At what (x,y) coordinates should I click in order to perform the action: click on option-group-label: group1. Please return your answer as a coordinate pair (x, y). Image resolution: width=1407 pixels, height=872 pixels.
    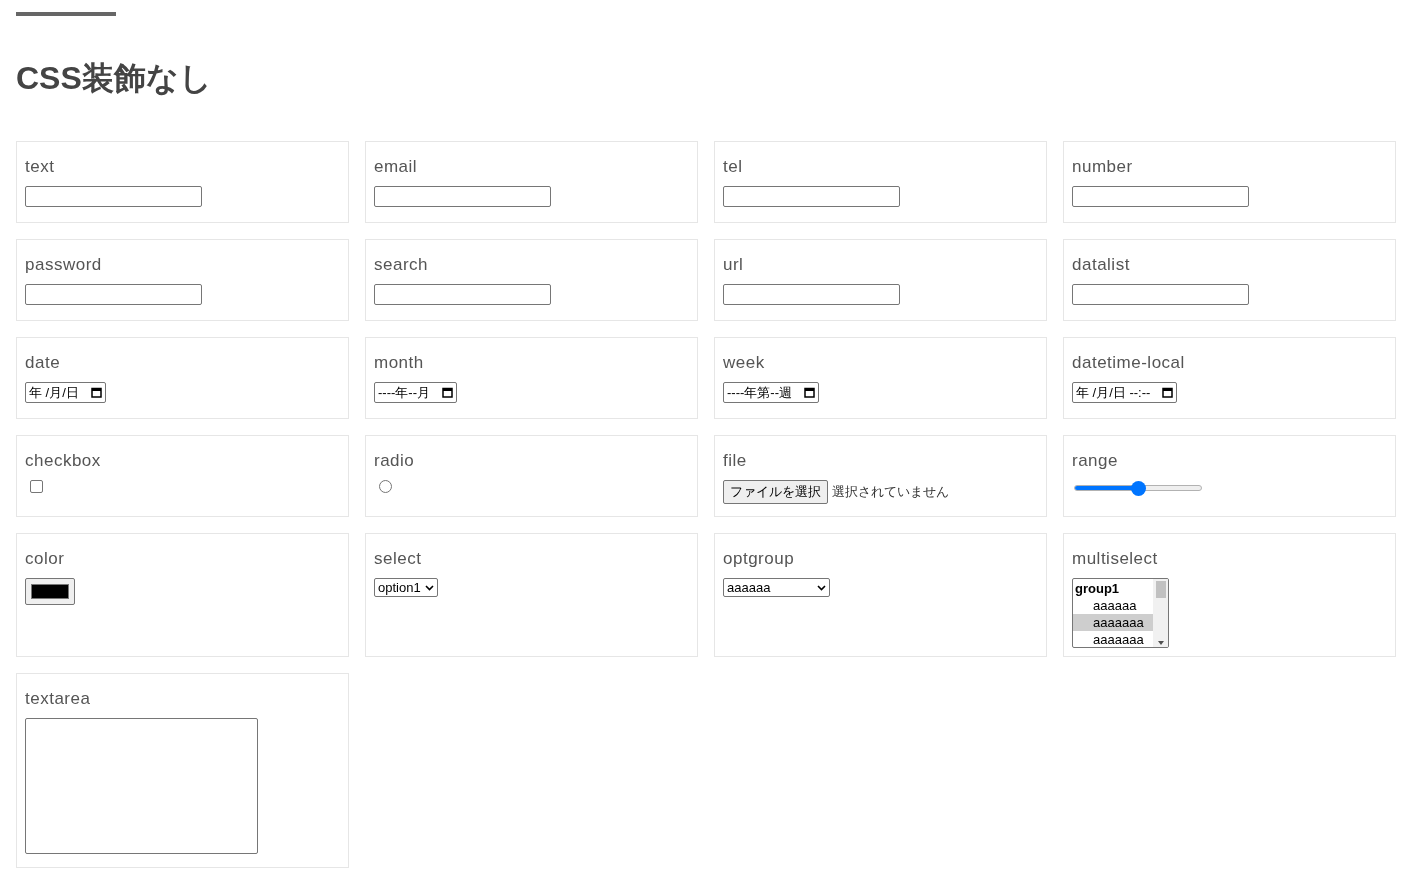
    Looking at the image, I should click on (1097, 588).